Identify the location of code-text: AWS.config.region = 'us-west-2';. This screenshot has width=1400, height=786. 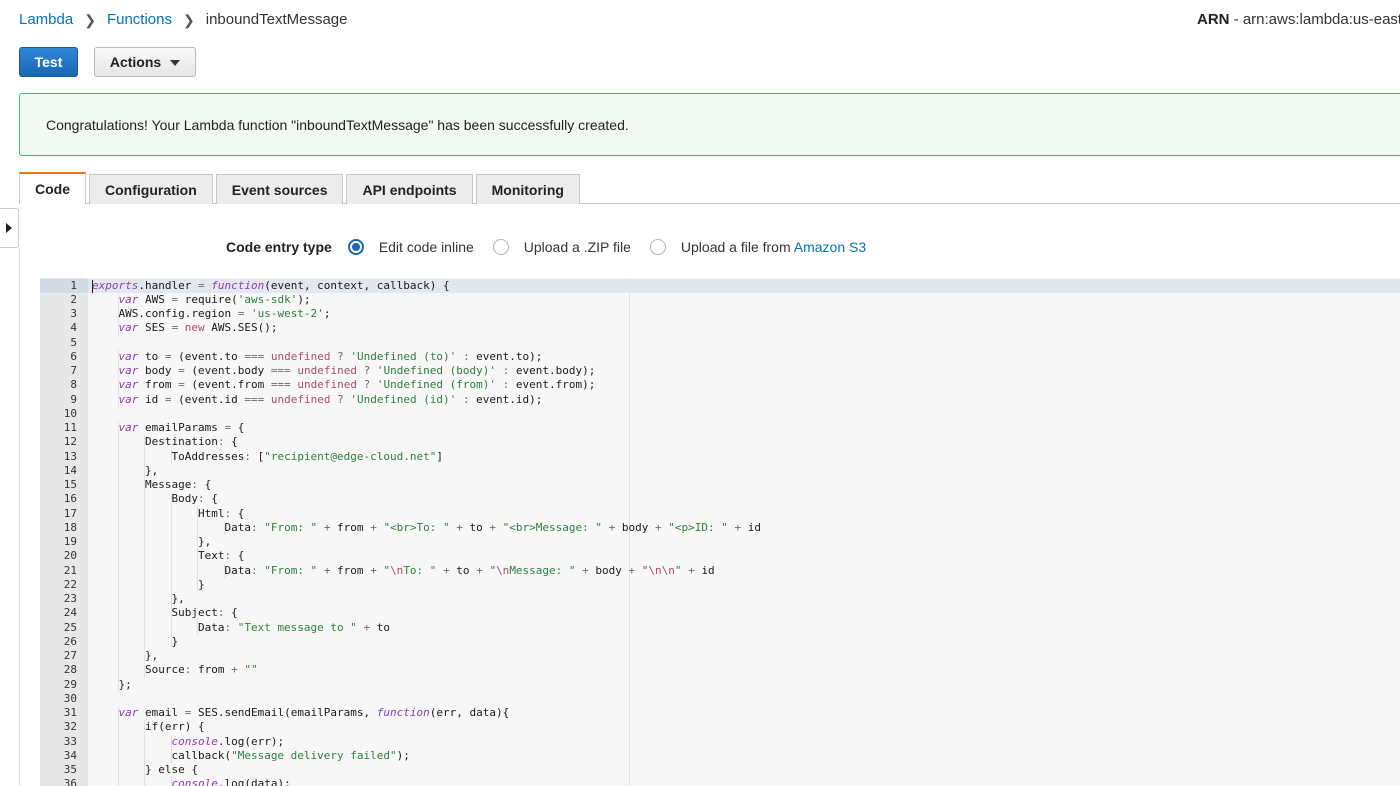
(211, 314).